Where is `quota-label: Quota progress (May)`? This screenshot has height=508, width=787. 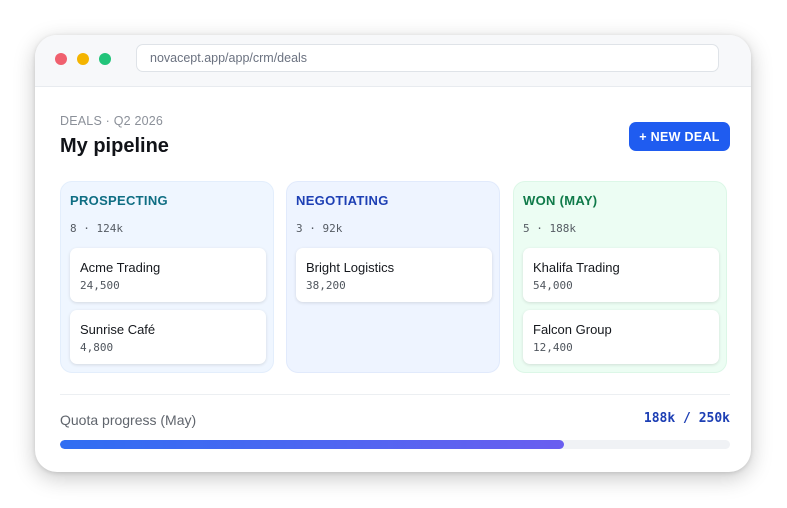
quota-label: Quota progress (May) is located at coordinates (128, 420).